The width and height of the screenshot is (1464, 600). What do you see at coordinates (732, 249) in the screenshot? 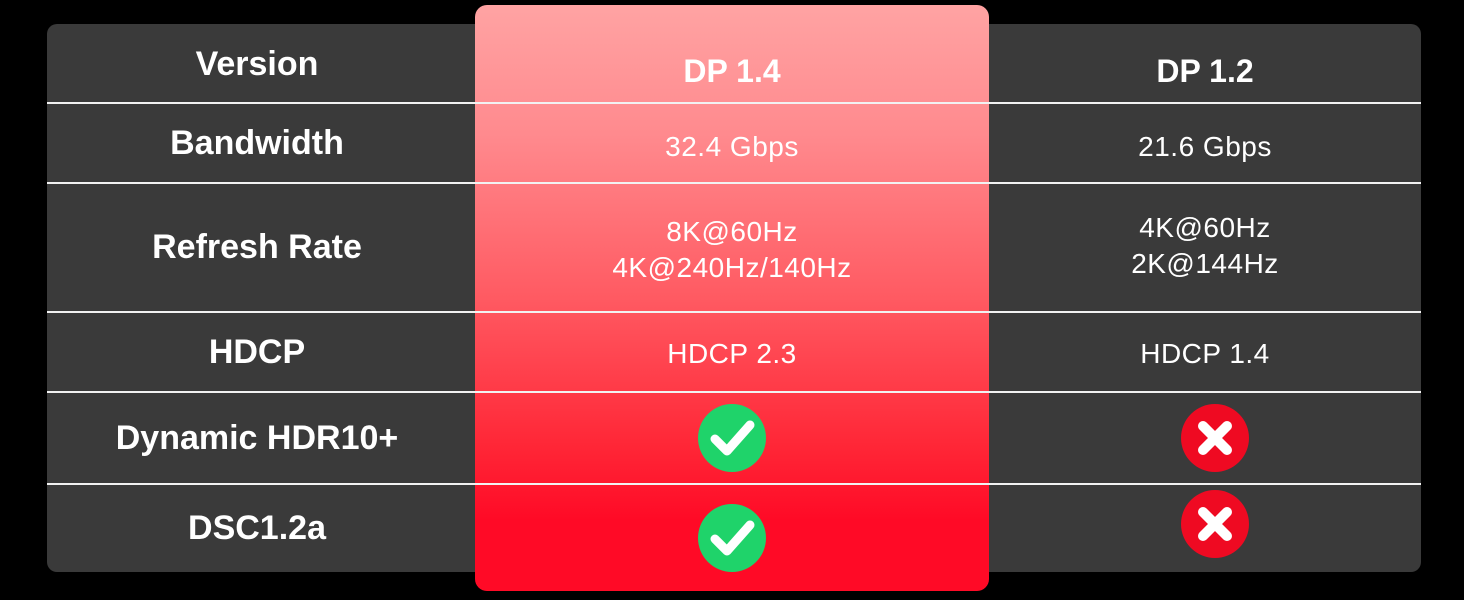
I see `dp14-refresh-rate-value: 8K@60Hz 4K@240Hz/140Hz` at bounding box center [732, 249].